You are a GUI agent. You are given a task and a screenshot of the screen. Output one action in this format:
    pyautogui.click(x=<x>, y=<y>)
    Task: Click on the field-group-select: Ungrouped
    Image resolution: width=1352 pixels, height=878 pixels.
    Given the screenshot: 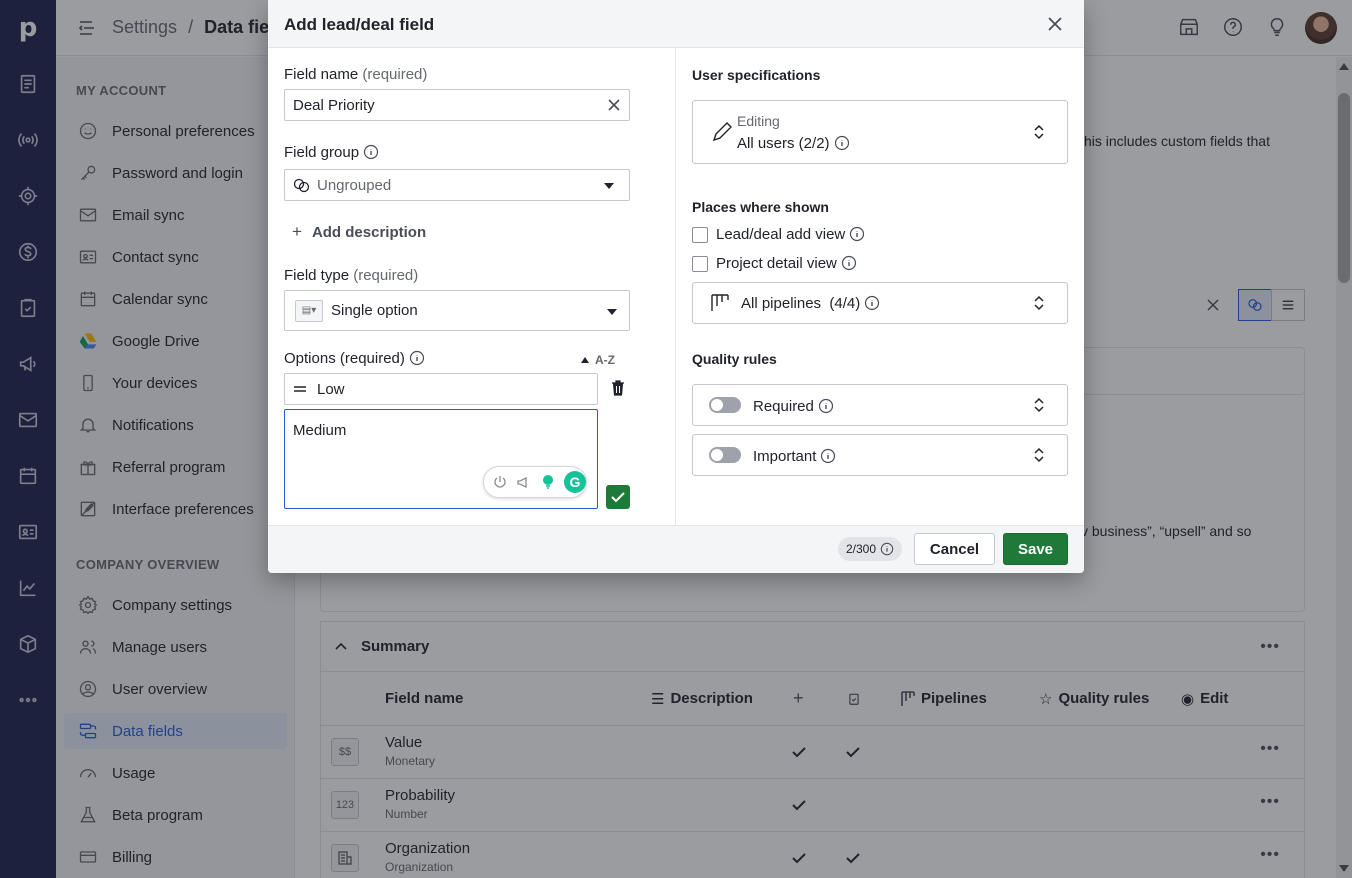 What is the action you would take?
    pyautogui.click(x=457, y=185)
    